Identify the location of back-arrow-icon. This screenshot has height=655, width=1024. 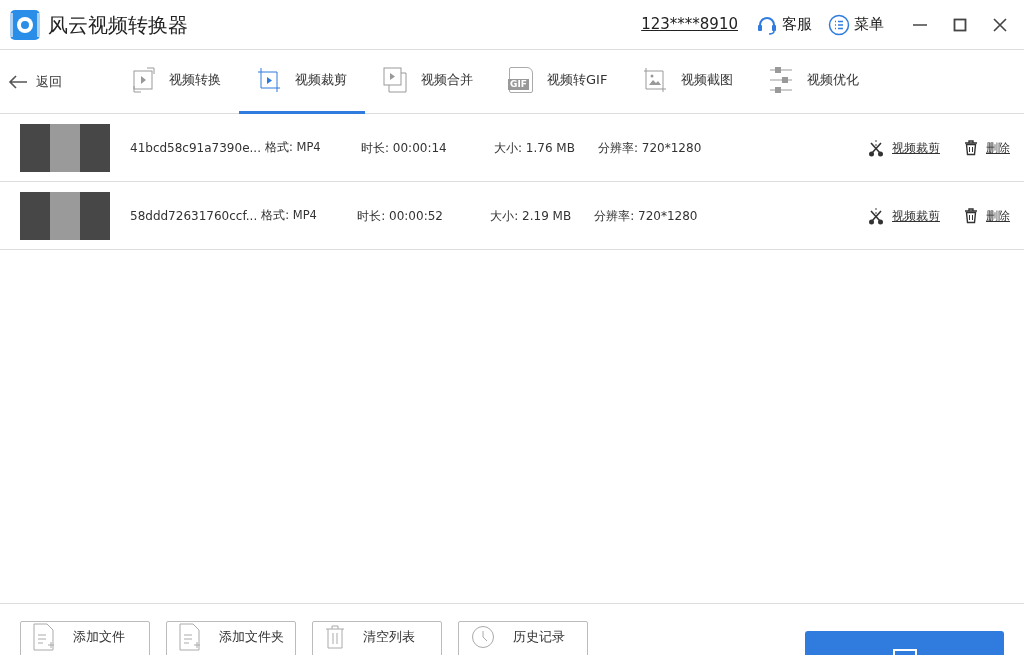
(18, 81).